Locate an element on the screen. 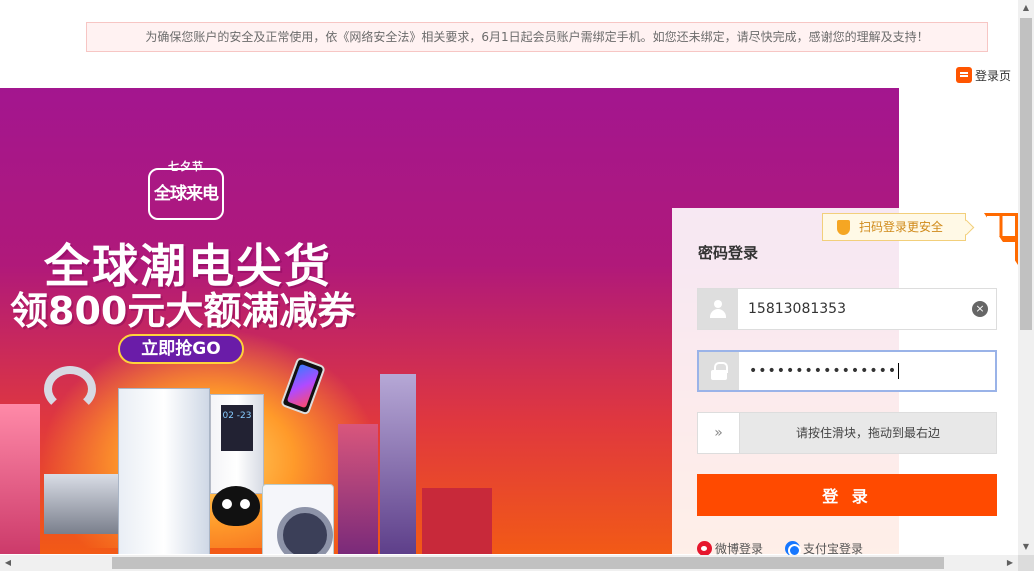 This screenshot has width=1034, height=571. headphones-illustration is located at coordinates (70, 389).